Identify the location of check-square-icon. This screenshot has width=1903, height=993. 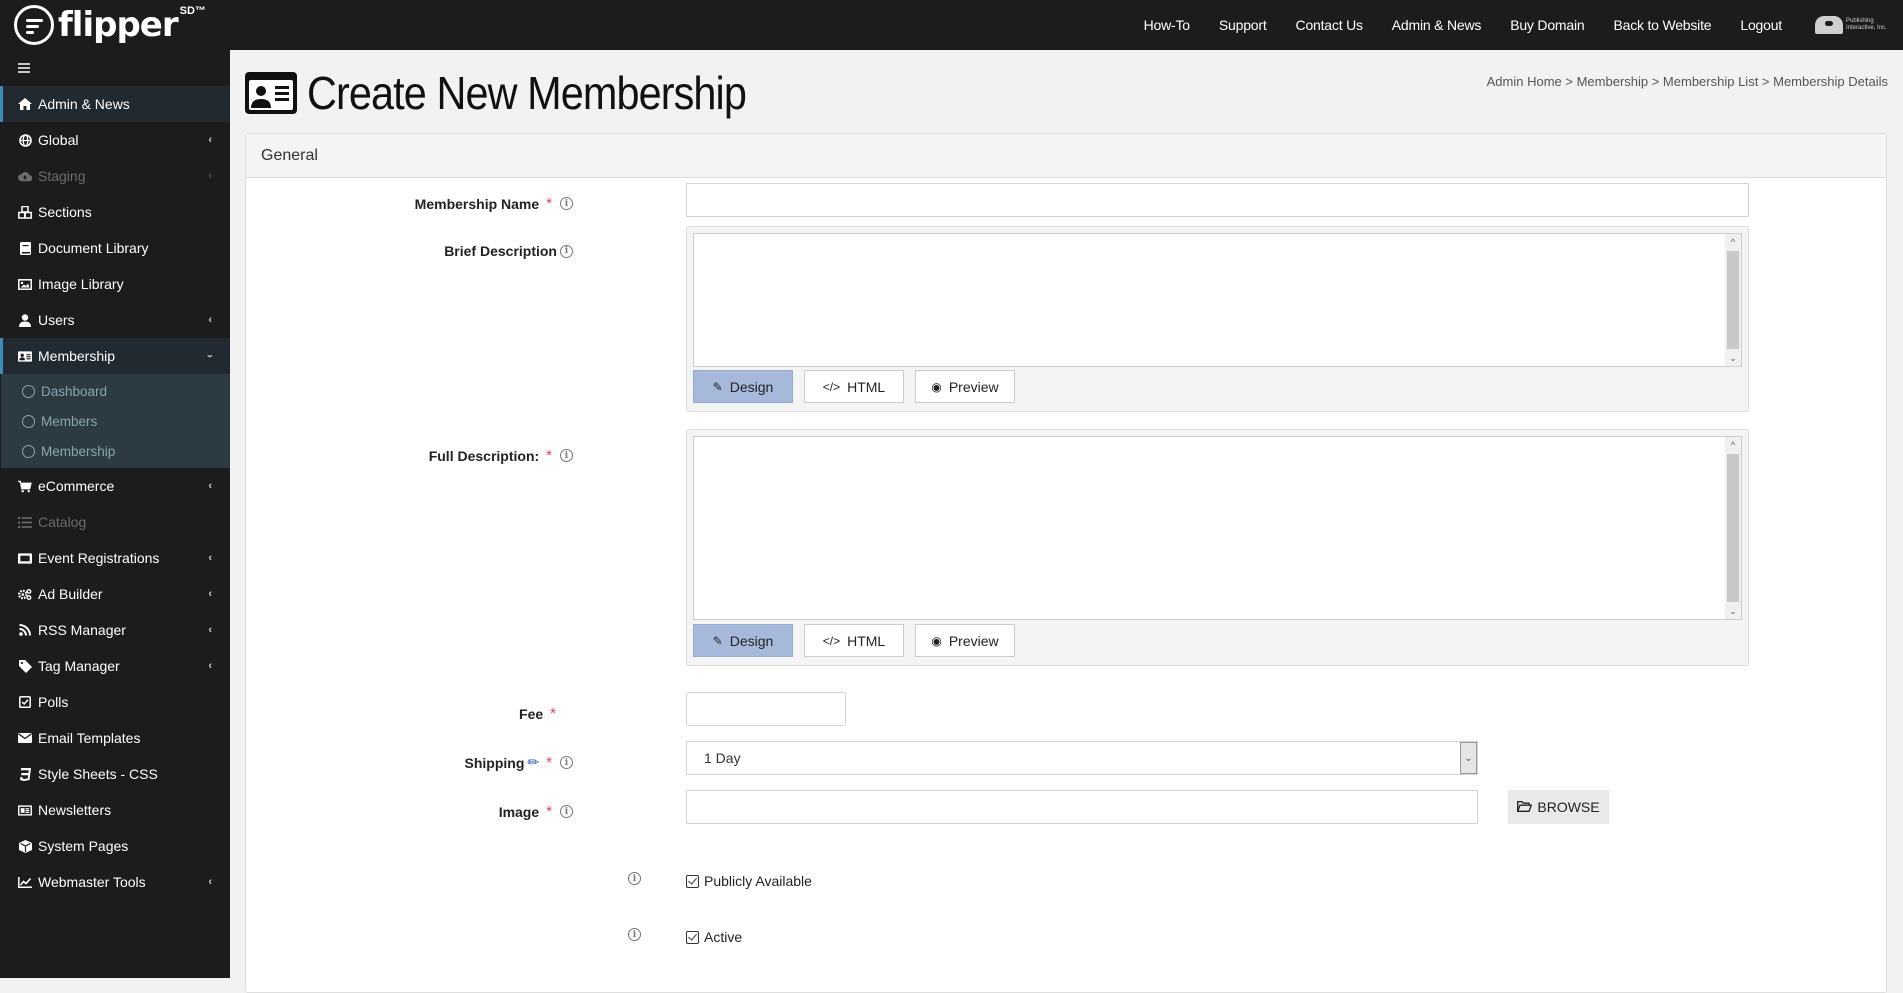
(25, 702).